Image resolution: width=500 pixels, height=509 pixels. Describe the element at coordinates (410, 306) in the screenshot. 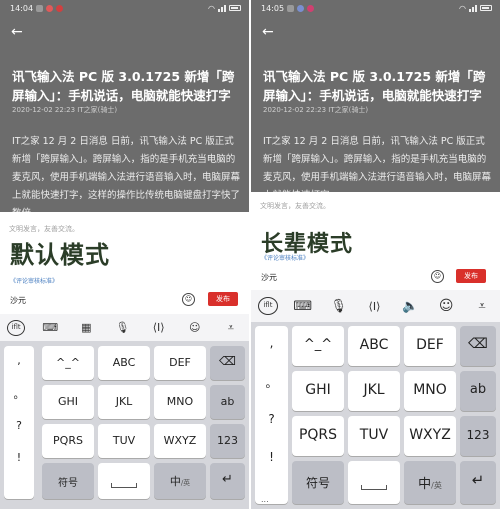

I see `speaker-icon: 🔈` at that location.